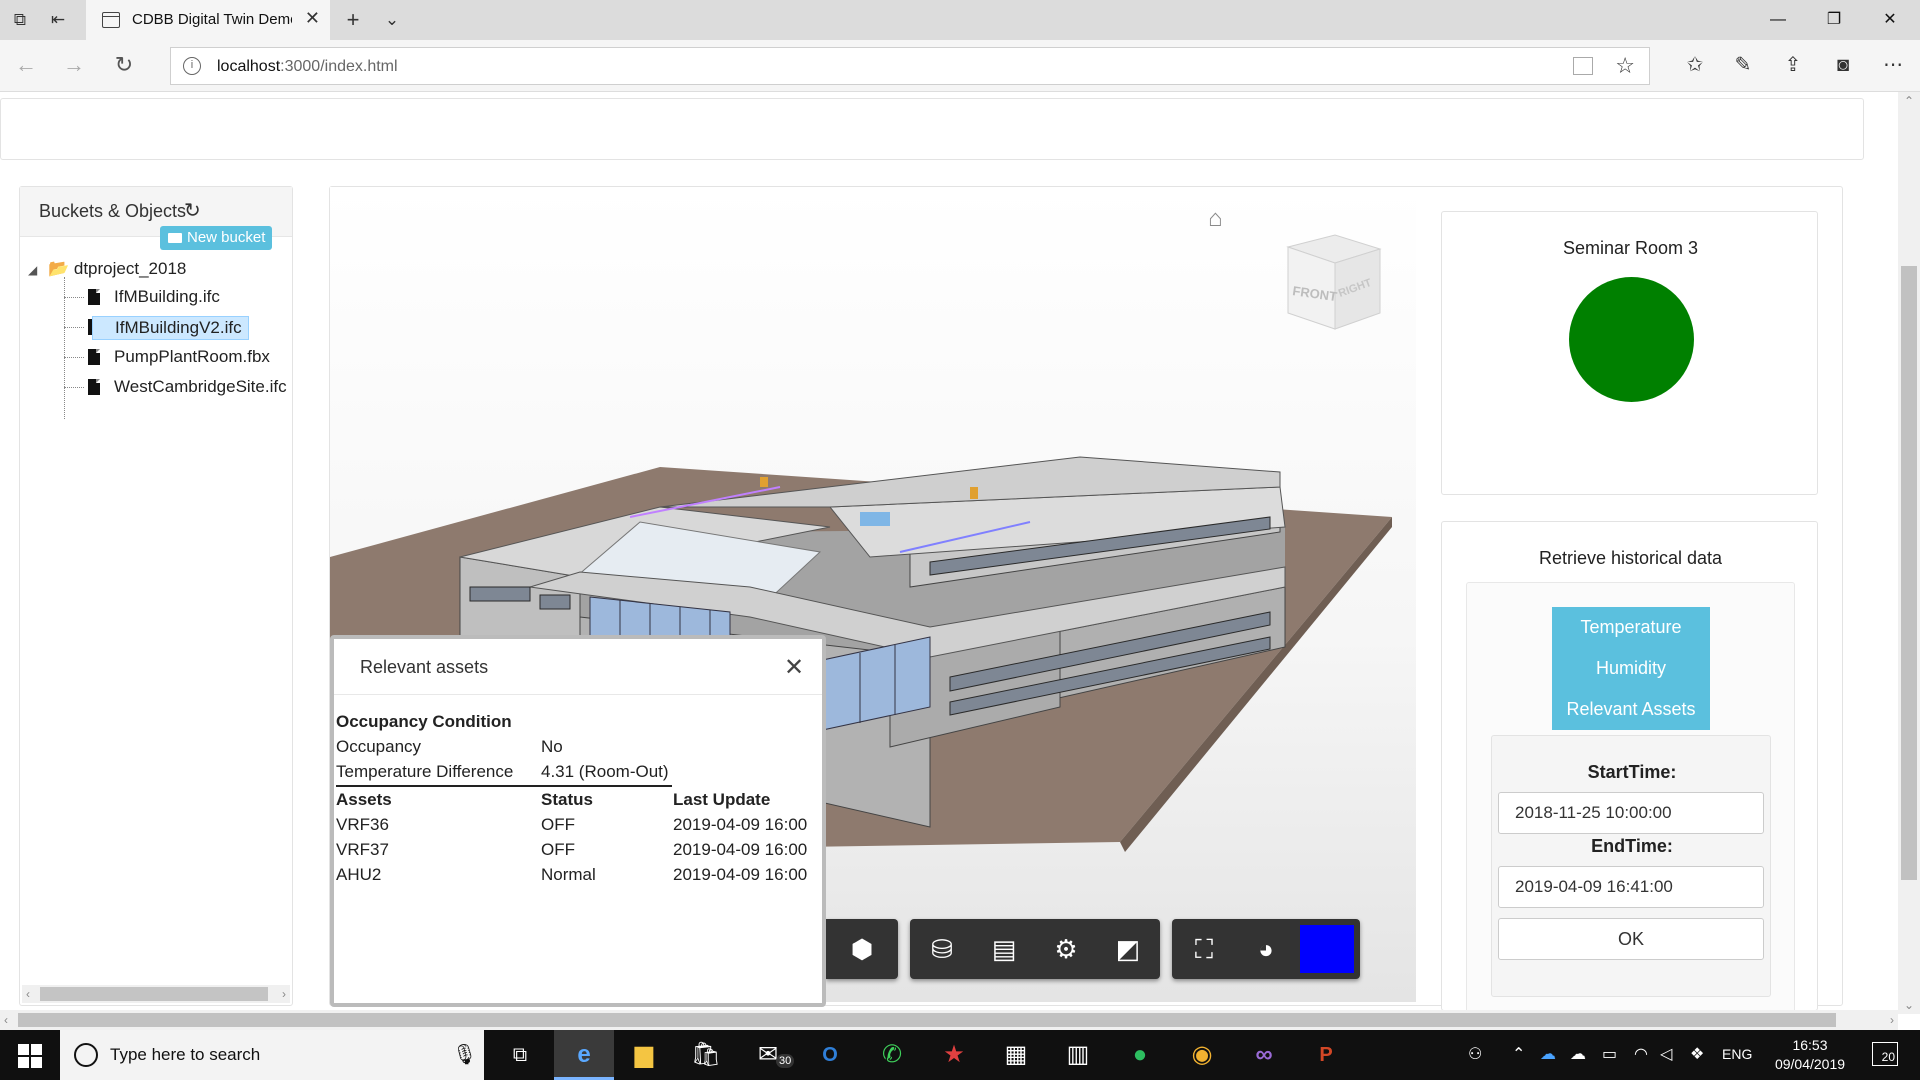 This screenshot has height=1080, width=1920. I want to click on notification-count: 20, so click(1888, 1057).